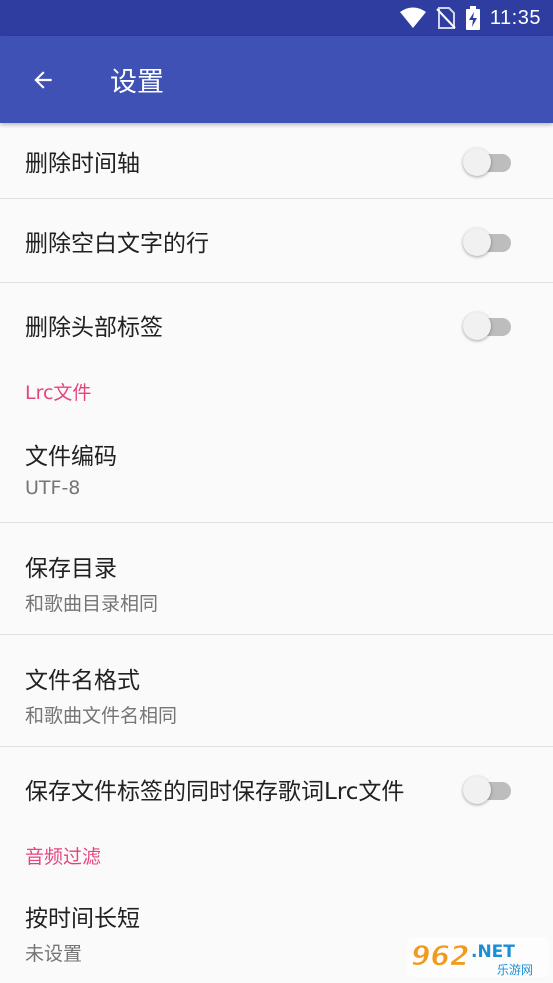 This screenshot has width=553, height=983. I want to click on category-label: Lrc文件, so click(58, 392).